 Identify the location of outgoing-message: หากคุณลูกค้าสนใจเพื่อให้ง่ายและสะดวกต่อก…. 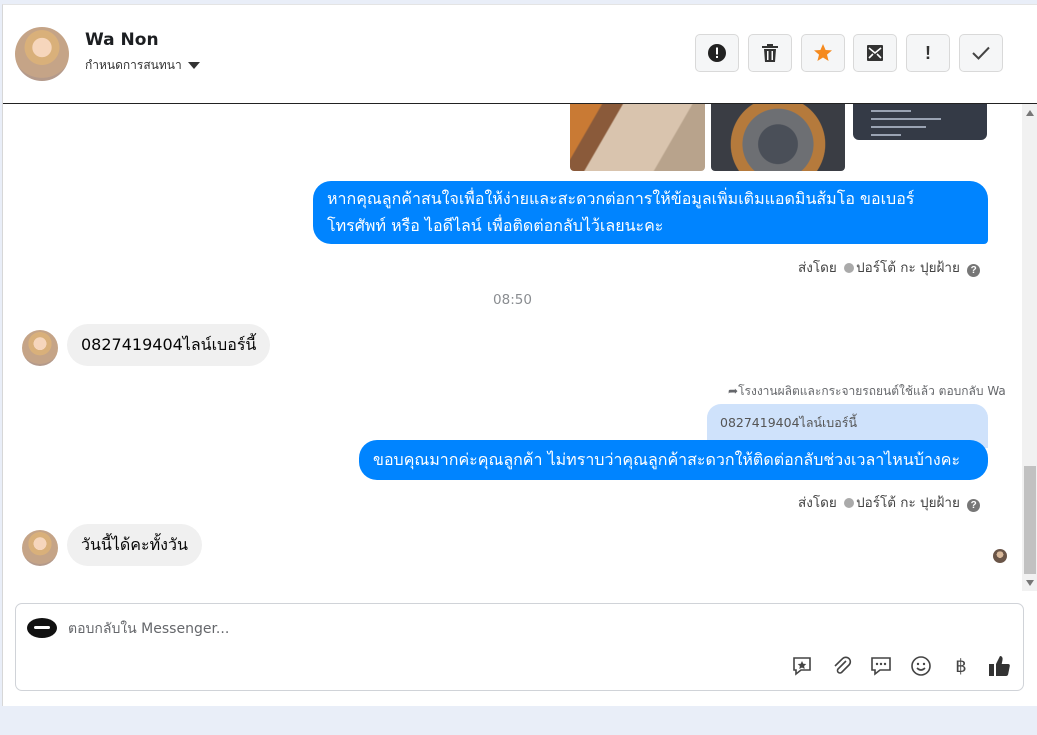
(650, 212).